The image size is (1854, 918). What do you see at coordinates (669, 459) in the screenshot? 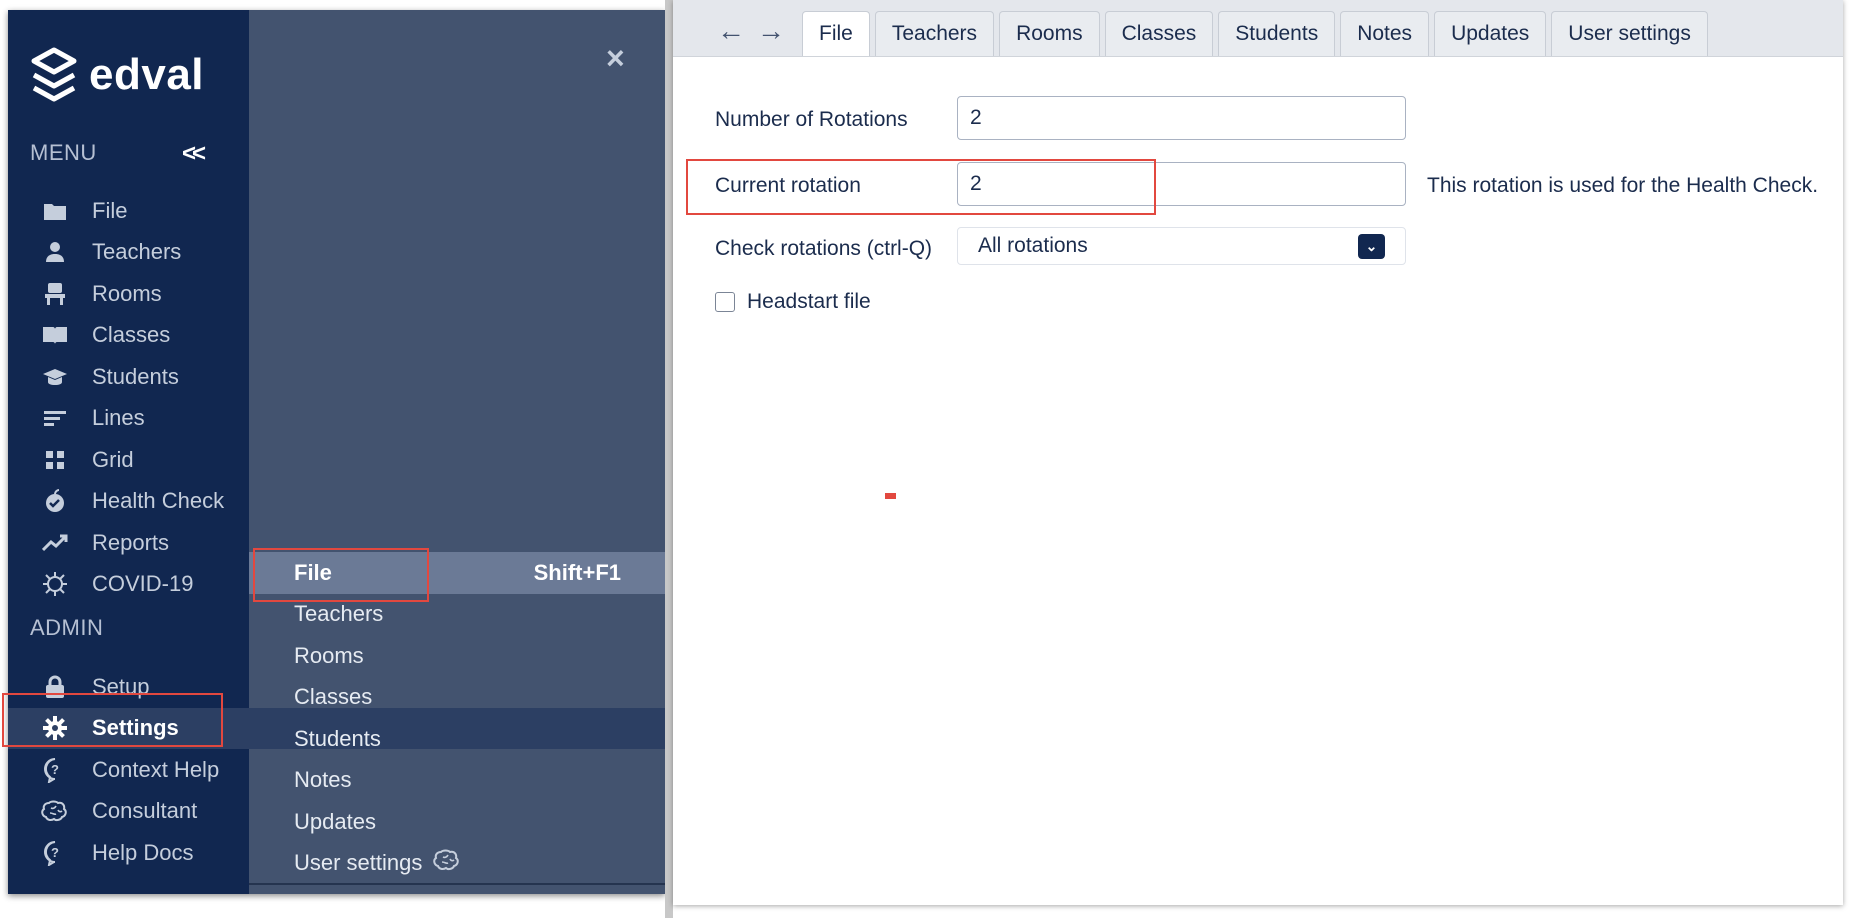
I see `panel-scrollbar` at bounding box center [669, 459].